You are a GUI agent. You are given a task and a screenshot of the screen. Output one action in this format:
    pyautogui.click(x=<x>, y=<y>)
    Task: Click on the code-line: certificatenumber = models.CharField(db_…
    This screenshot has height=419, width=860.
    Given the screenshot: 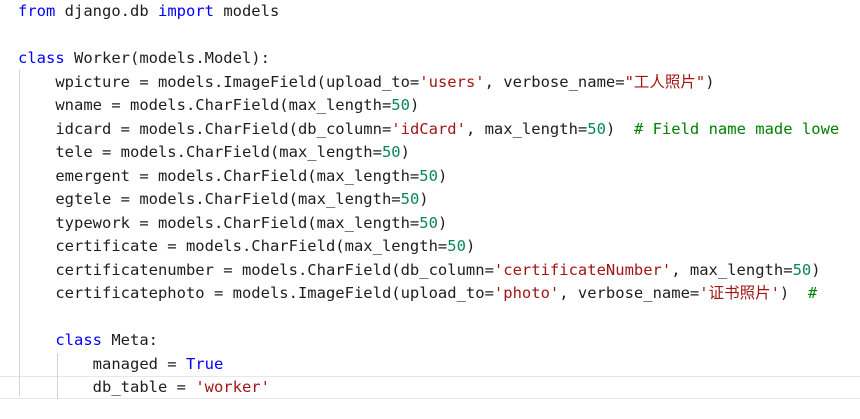 What is the action you would take?
    pyautogui.click(x=428, y=271)
    